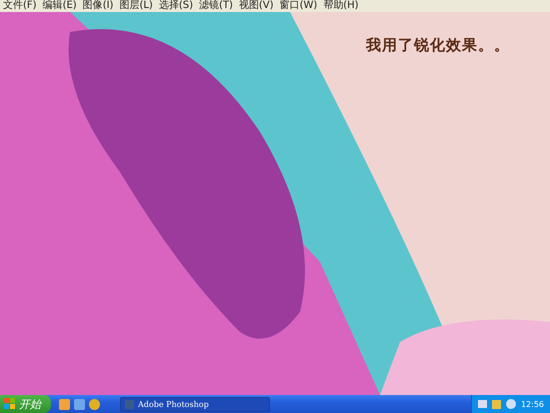 The width and height of the screenshot is (550, 413). Describe the element at coordinates (10, 404) in the screenshot. I see `windows-logo-icon` at that location.